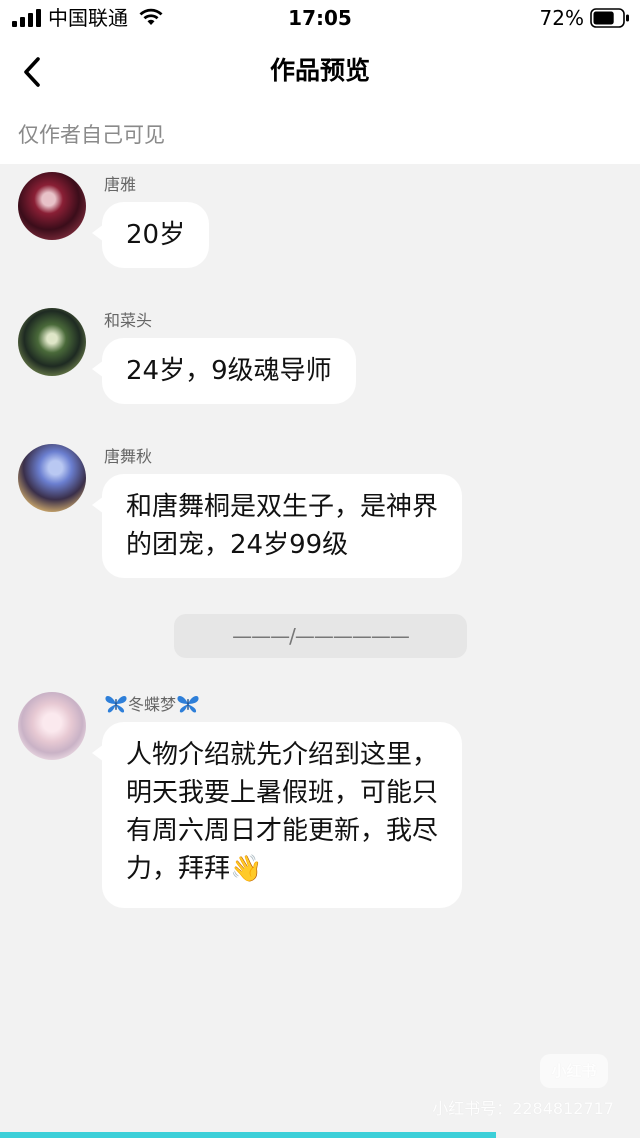 The height and width of the screenshot is (1138, 640). What do you see at coordinates (561, 18) in the screenshot?
I see `battery-percent: 72%` at bounding box center [561, 18].